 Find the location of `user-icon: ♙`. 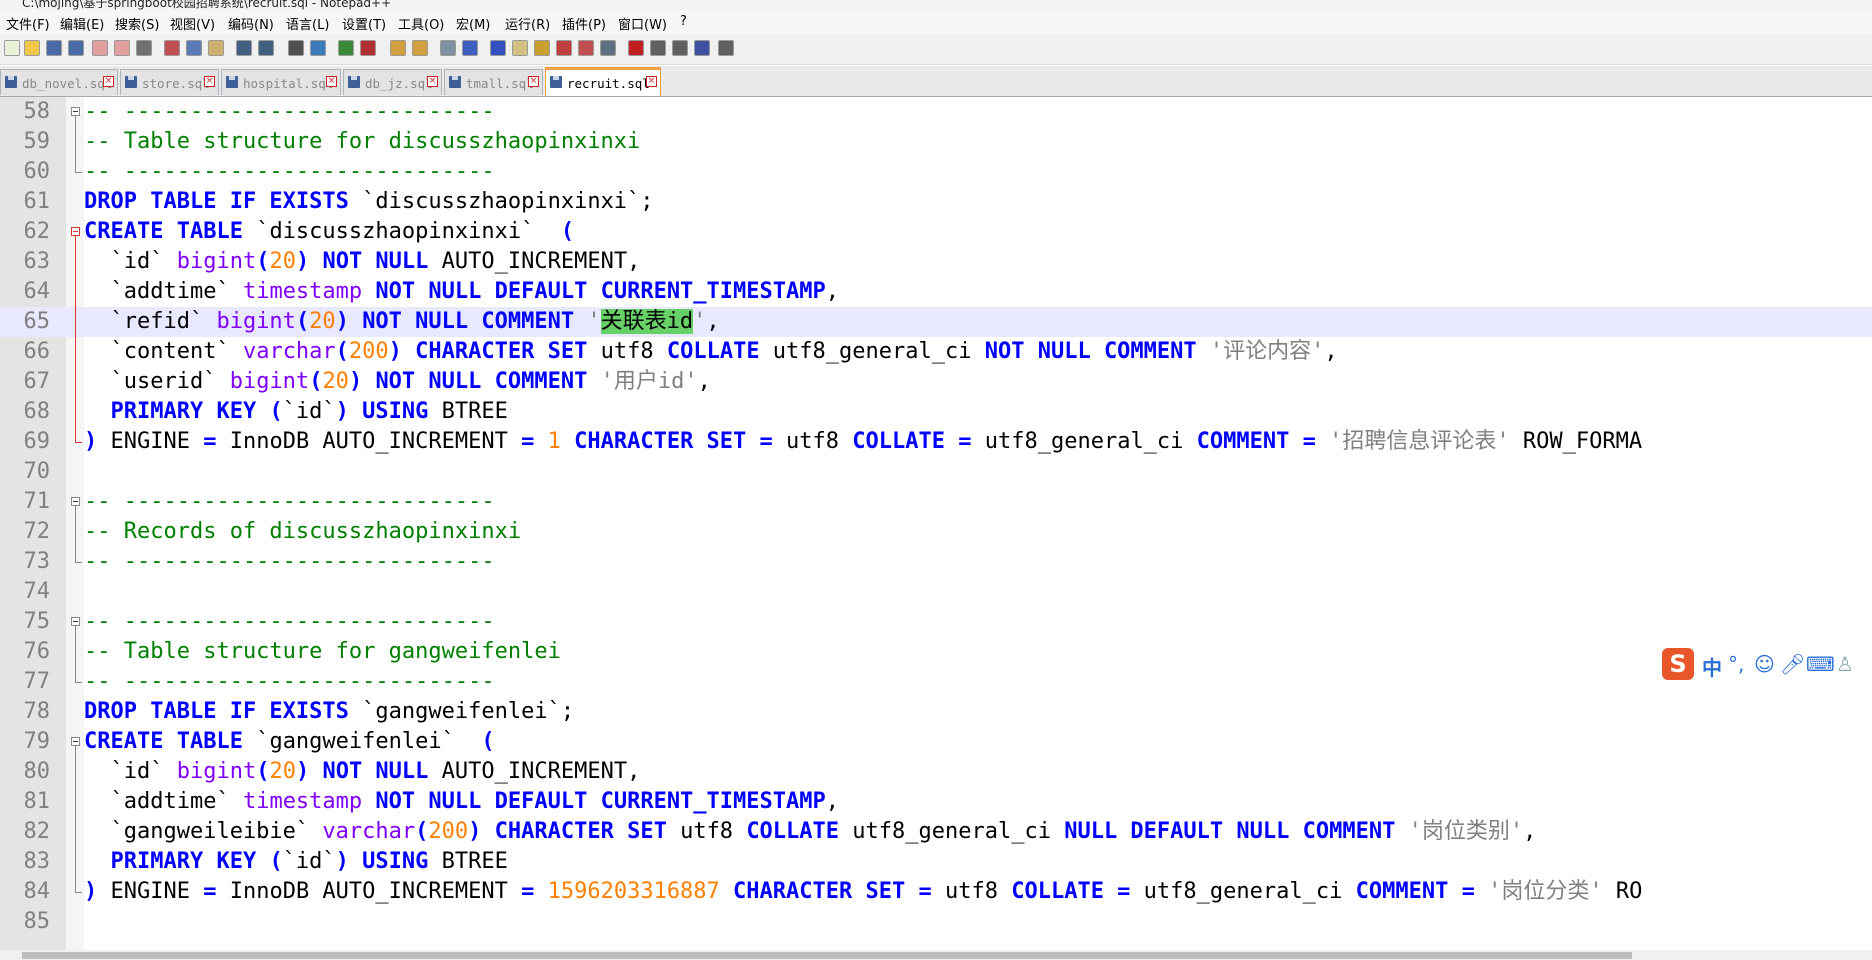

user-icon: ♙ is located at coordinates (1845, 664).